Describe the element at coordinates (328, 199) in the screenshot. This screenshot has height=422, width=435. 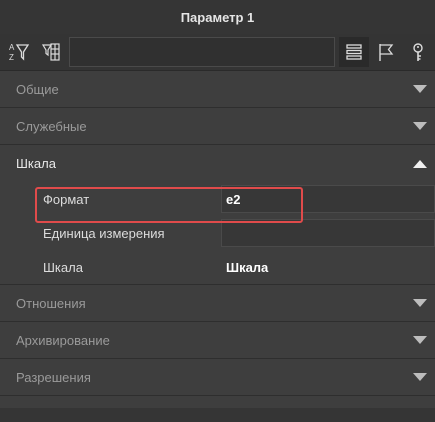
I see `format-field` at that location.